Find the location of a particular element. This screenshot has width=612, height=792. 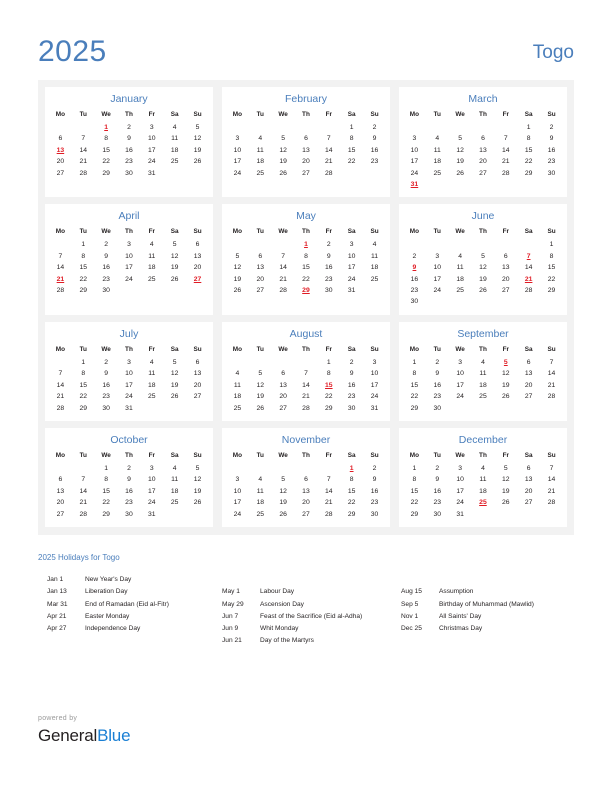

day-cell: 5 is located at coordinates (505, 468).